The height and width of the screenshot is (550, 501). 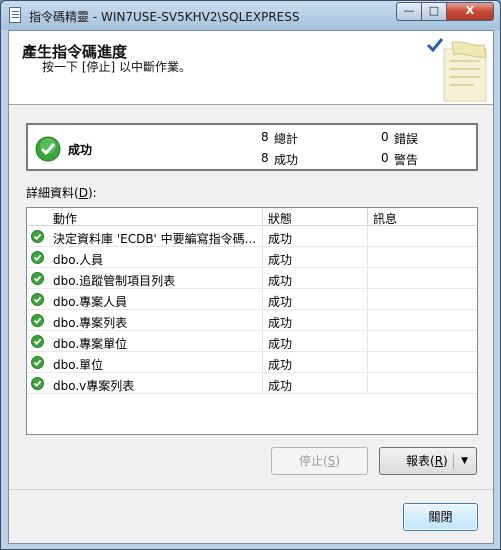 What do you see at coordinates (445, 461) in the screenshot?
I see `report-label-suffix: )` at bounding box center [445, 461].